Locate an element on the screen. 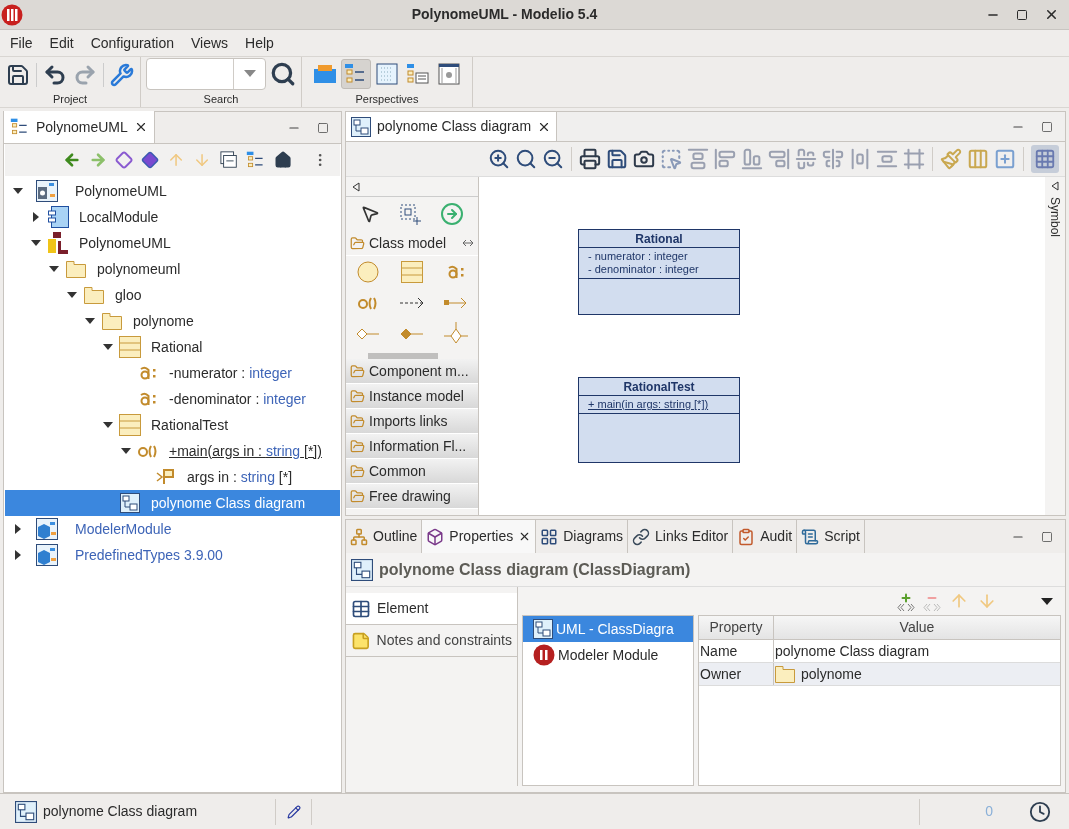 This screenshot has width=1069, height=829. tree-item: -denominator : integer is located at coordinates (172, 399).